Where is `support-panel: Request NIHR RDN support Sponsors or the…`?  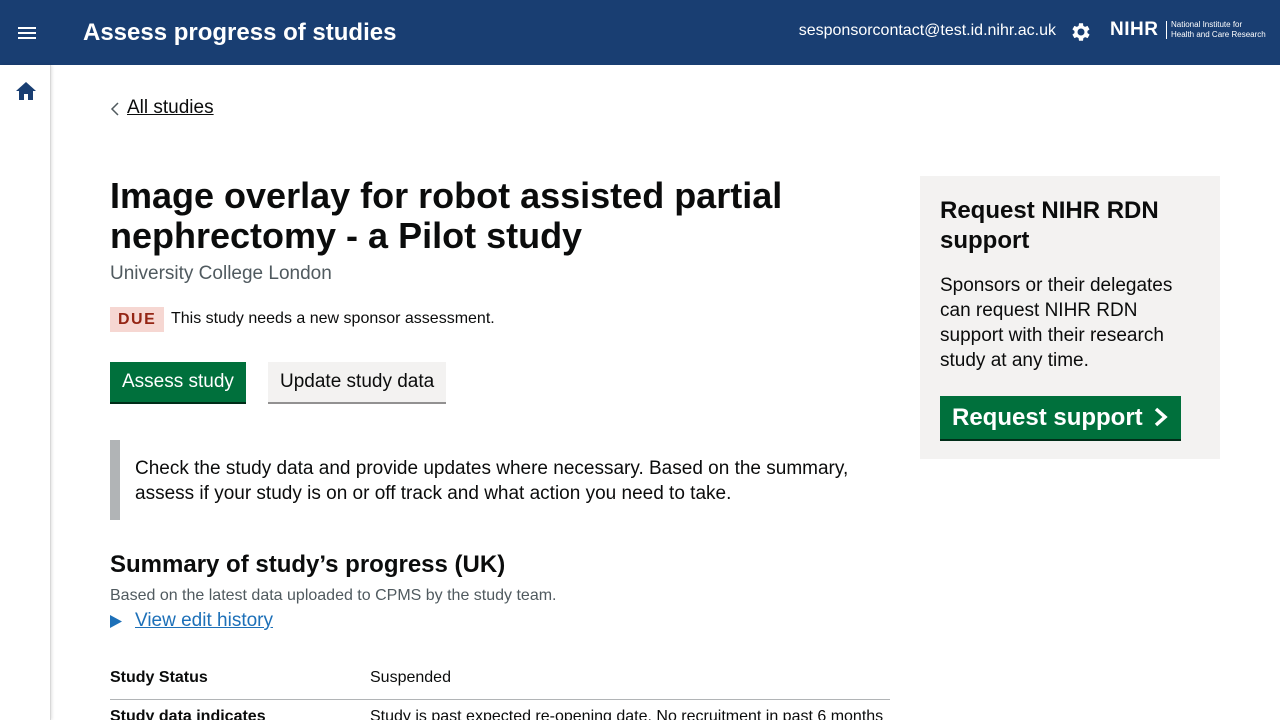 support-panel: Request NIHR RDN support Sponsors or the… is located at coordinates (1070, 317).